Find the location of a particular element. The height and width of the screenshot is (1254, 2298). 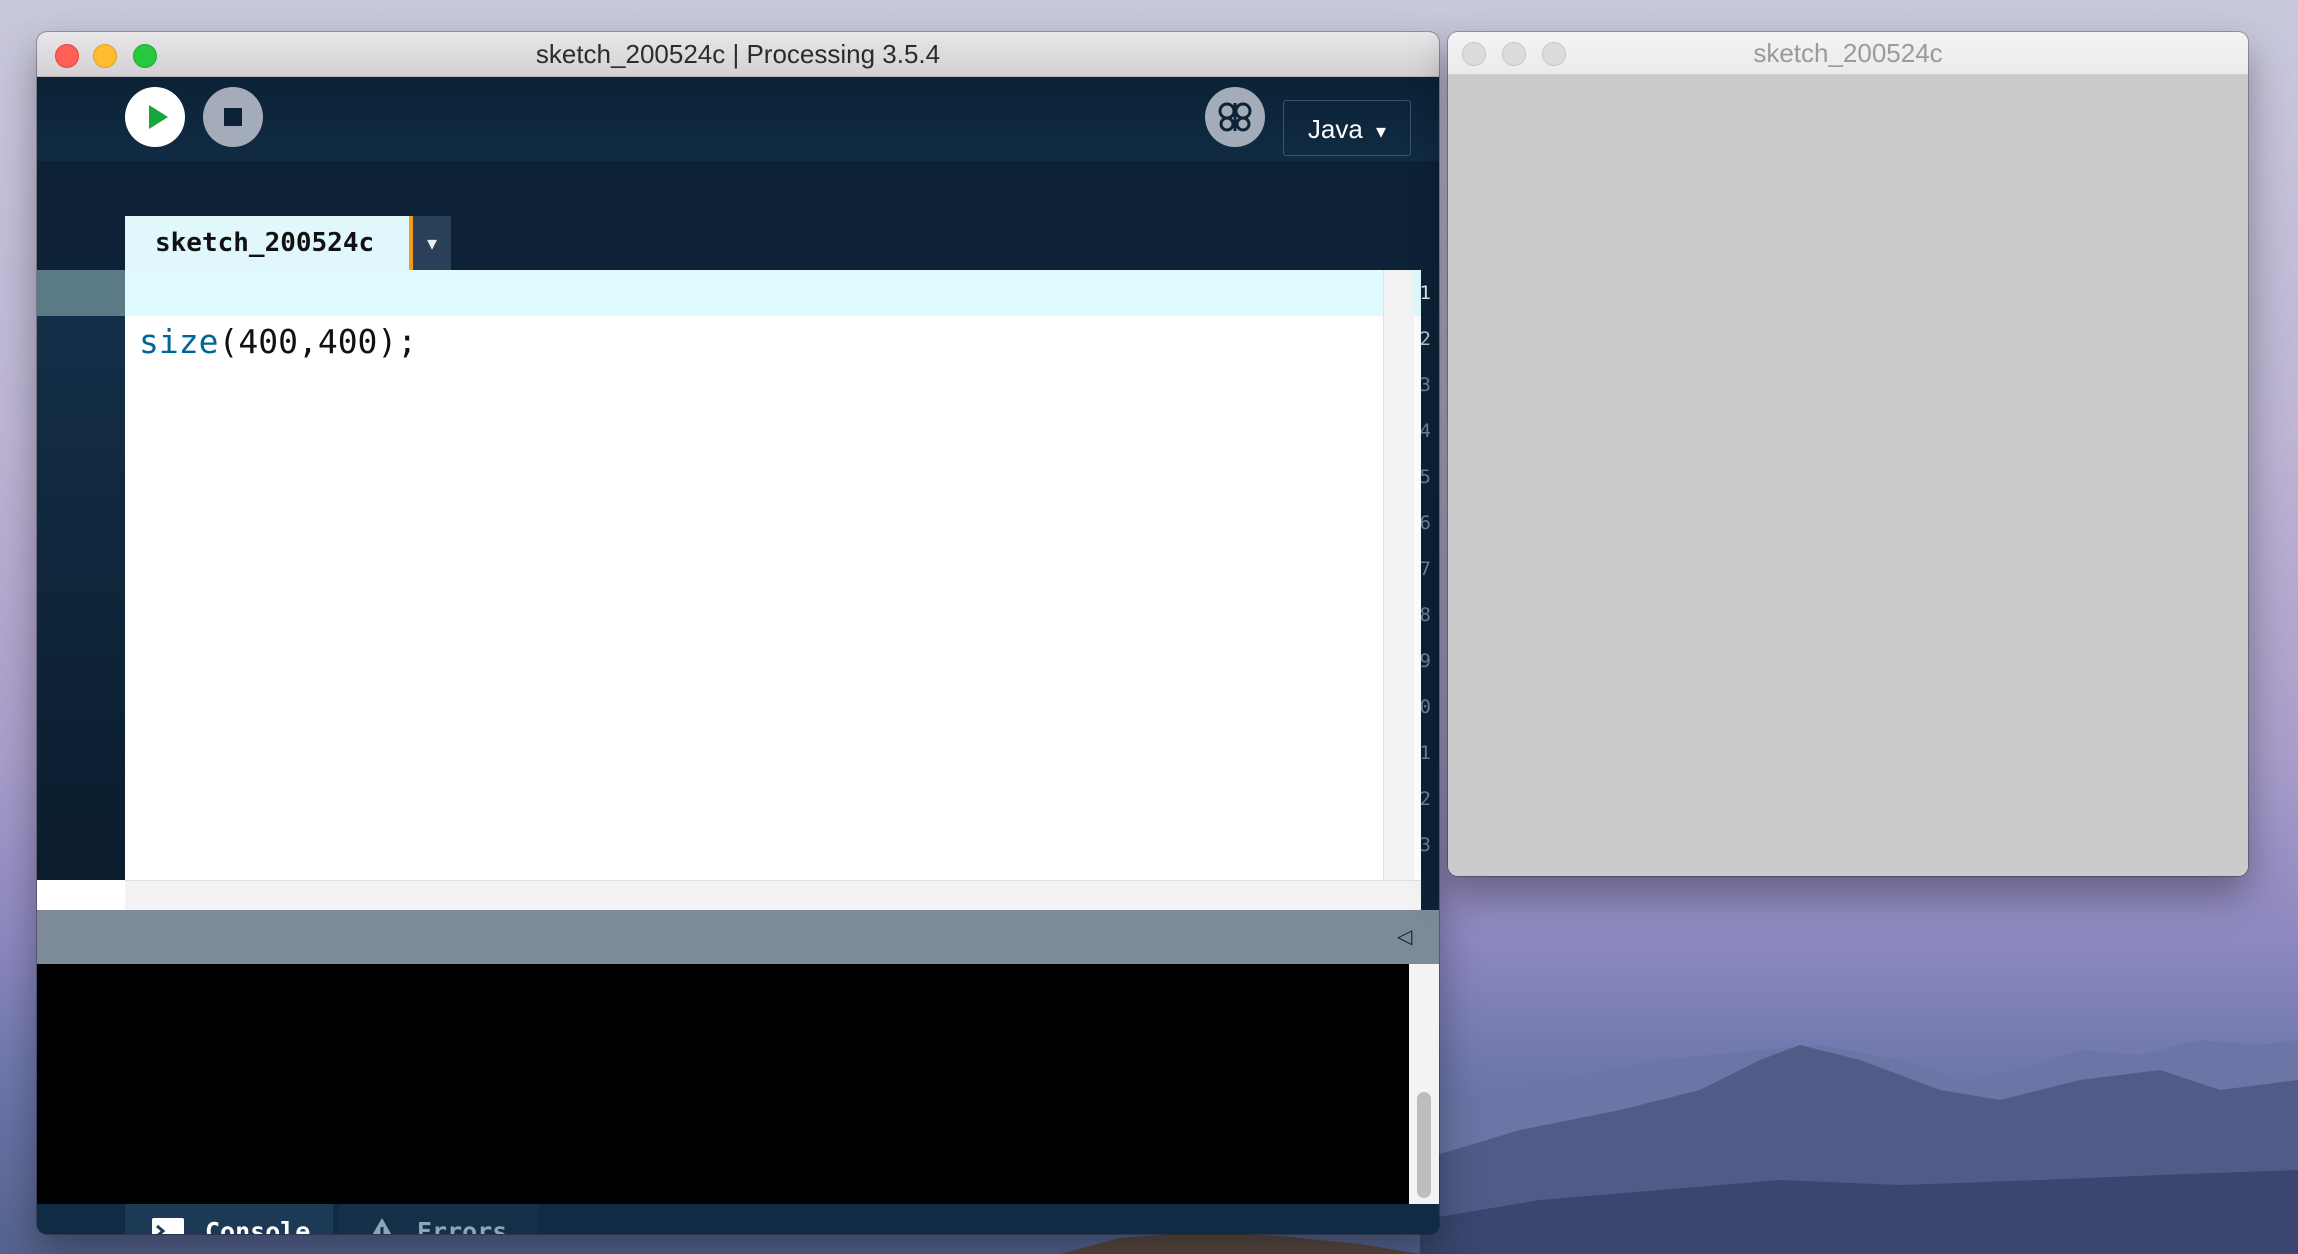

console-scroll-thumb is located at coordinates (1424, 1145).